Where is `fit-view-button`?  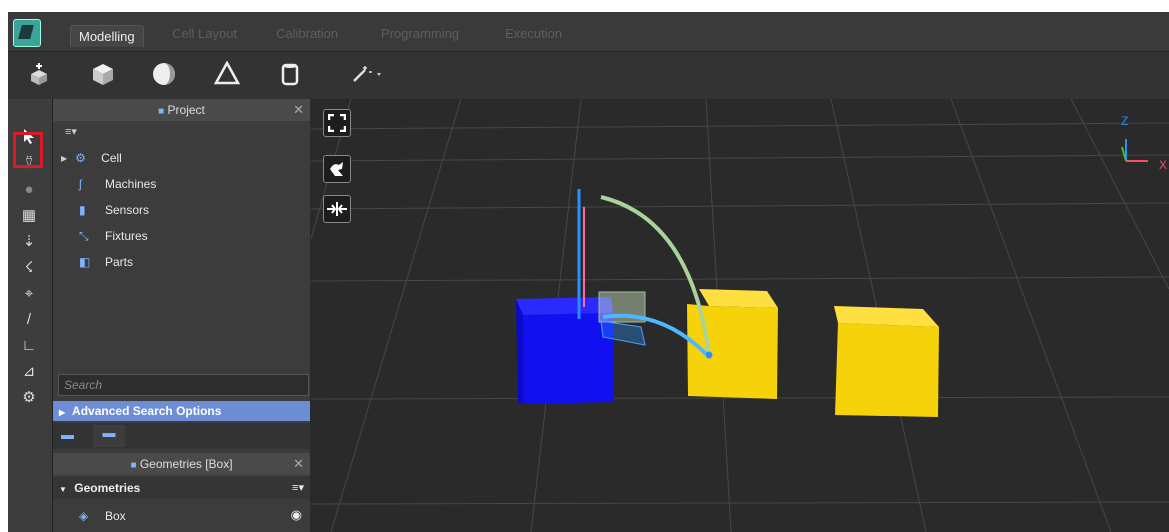 fit-view-button is located at coordinates (337, 123).